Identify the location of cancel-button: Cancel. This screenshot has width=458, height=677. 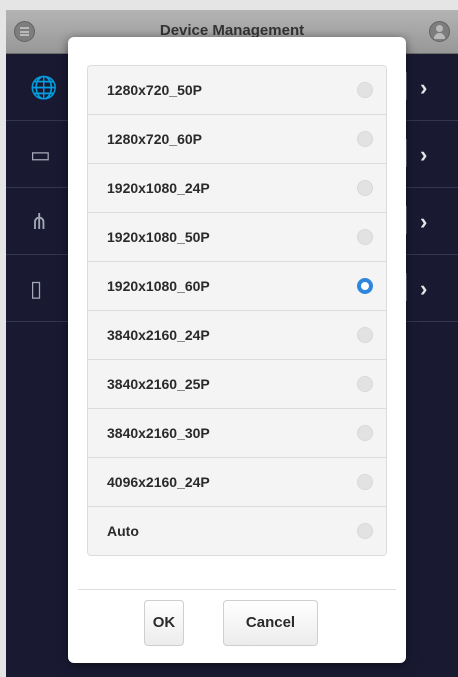
(270, 623).